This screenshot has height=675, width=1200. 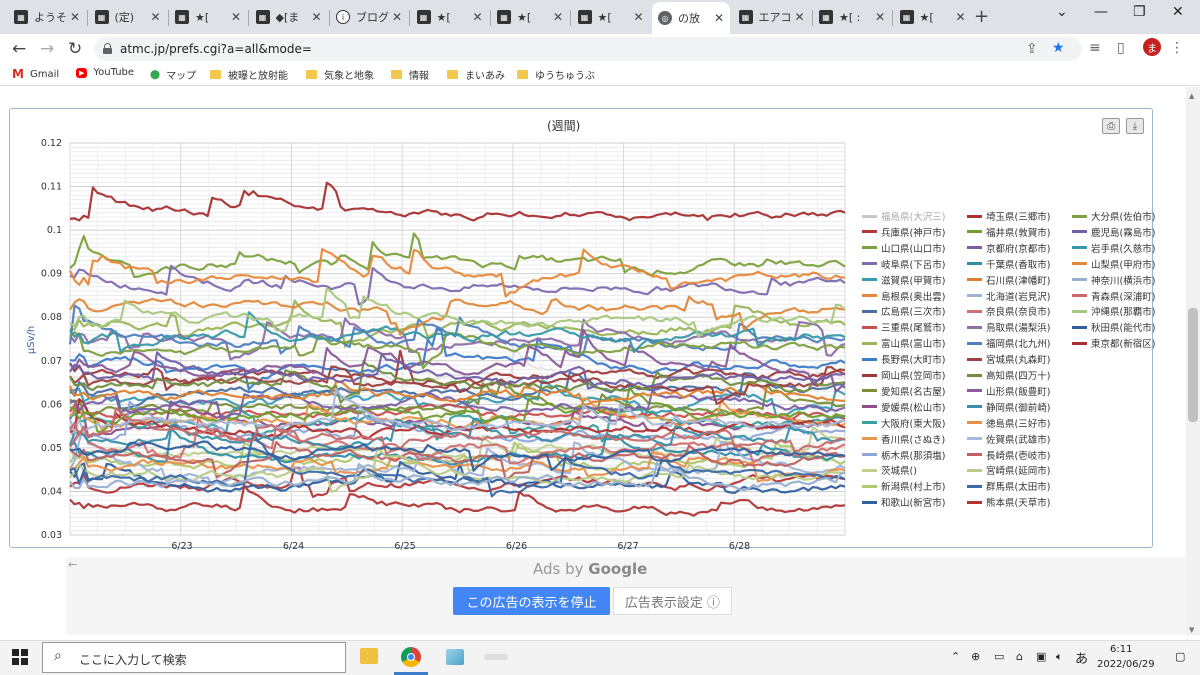 I want to click on legend-item: 広島県(三次市), so click(x=903, y=311).